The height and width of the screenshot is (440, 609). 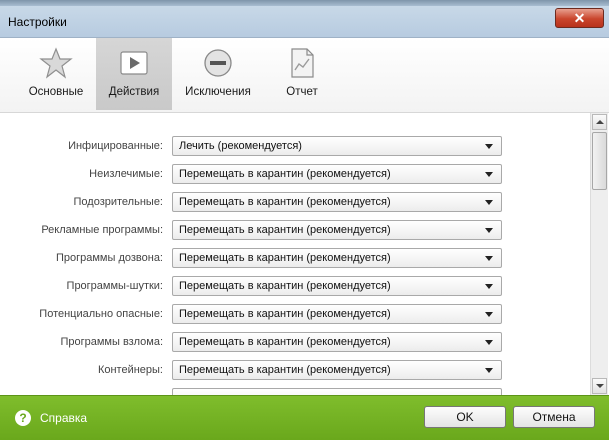 I want to click on tab-report: Отчет, so click(x=302, y=74).